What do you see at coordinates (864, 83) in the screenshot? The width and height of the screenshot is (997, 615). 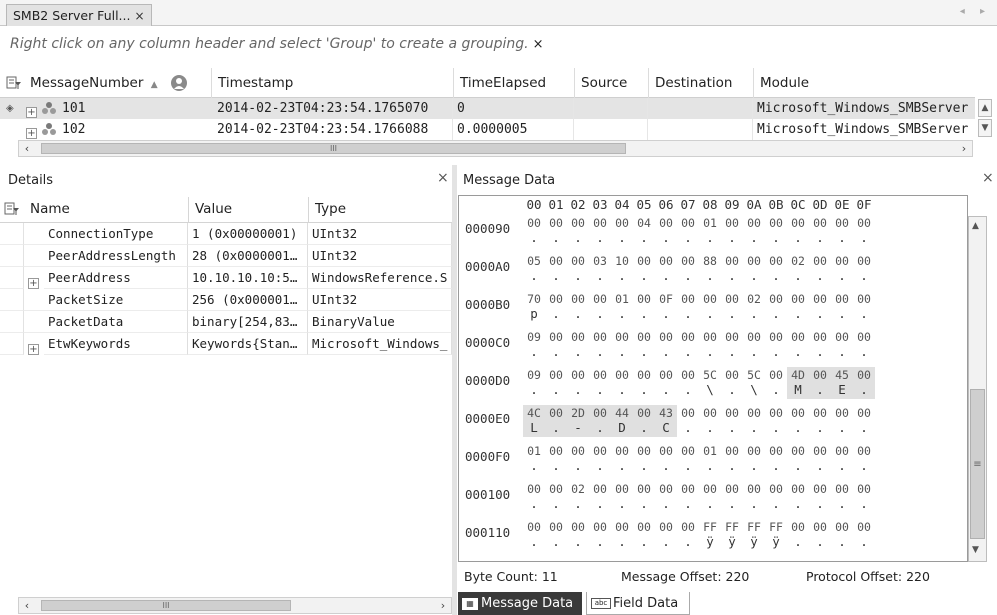 I see `column-header-module: Module` at bounding box center [864, 83].